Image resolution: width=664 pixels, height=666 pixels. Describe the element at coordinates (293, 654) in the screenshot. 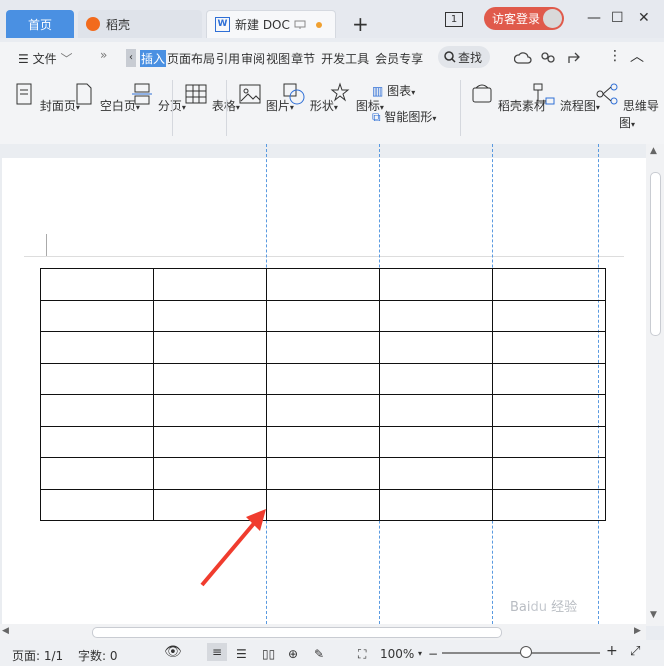

I see `web-view-icon: ⊕` at that location.